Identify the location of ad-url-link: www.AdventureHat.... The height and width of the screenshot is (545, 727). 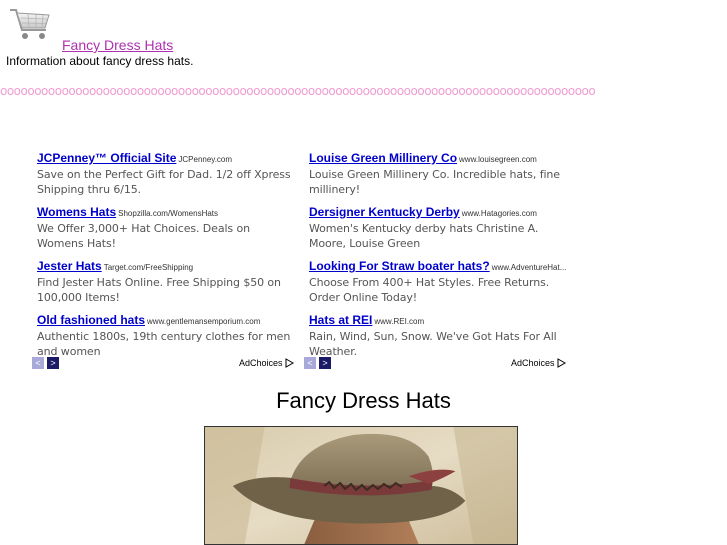
(529, 267).